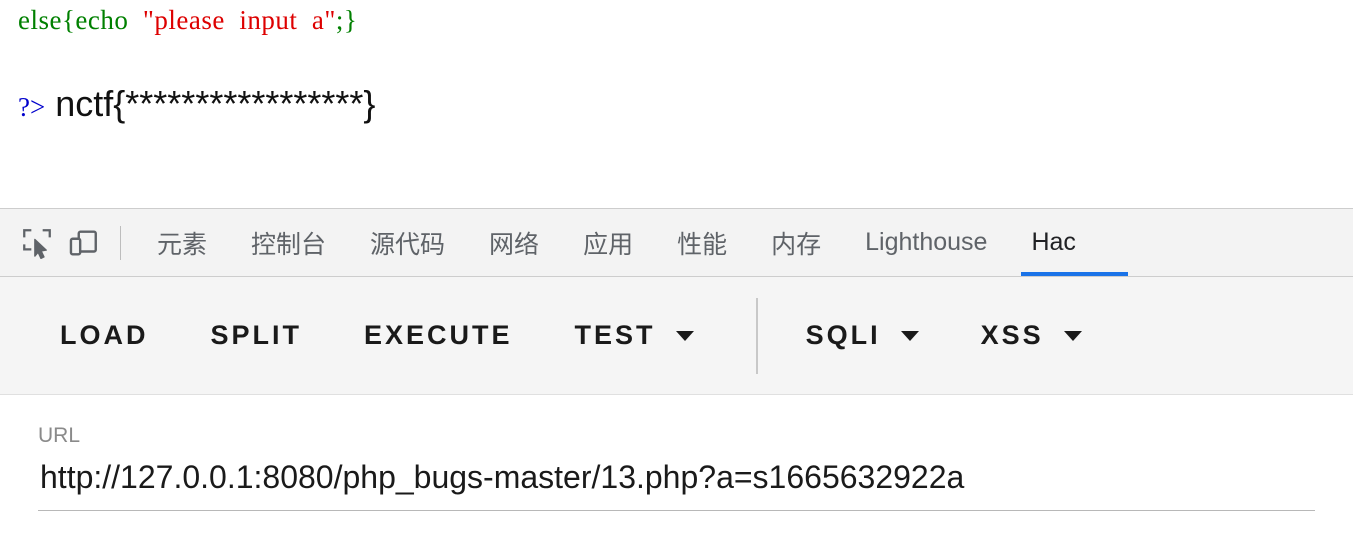 The height and width of the screenshot is (548, 1353). I want to click on flag-output-line: ?> nctf{*****************}, so click(196, 108).